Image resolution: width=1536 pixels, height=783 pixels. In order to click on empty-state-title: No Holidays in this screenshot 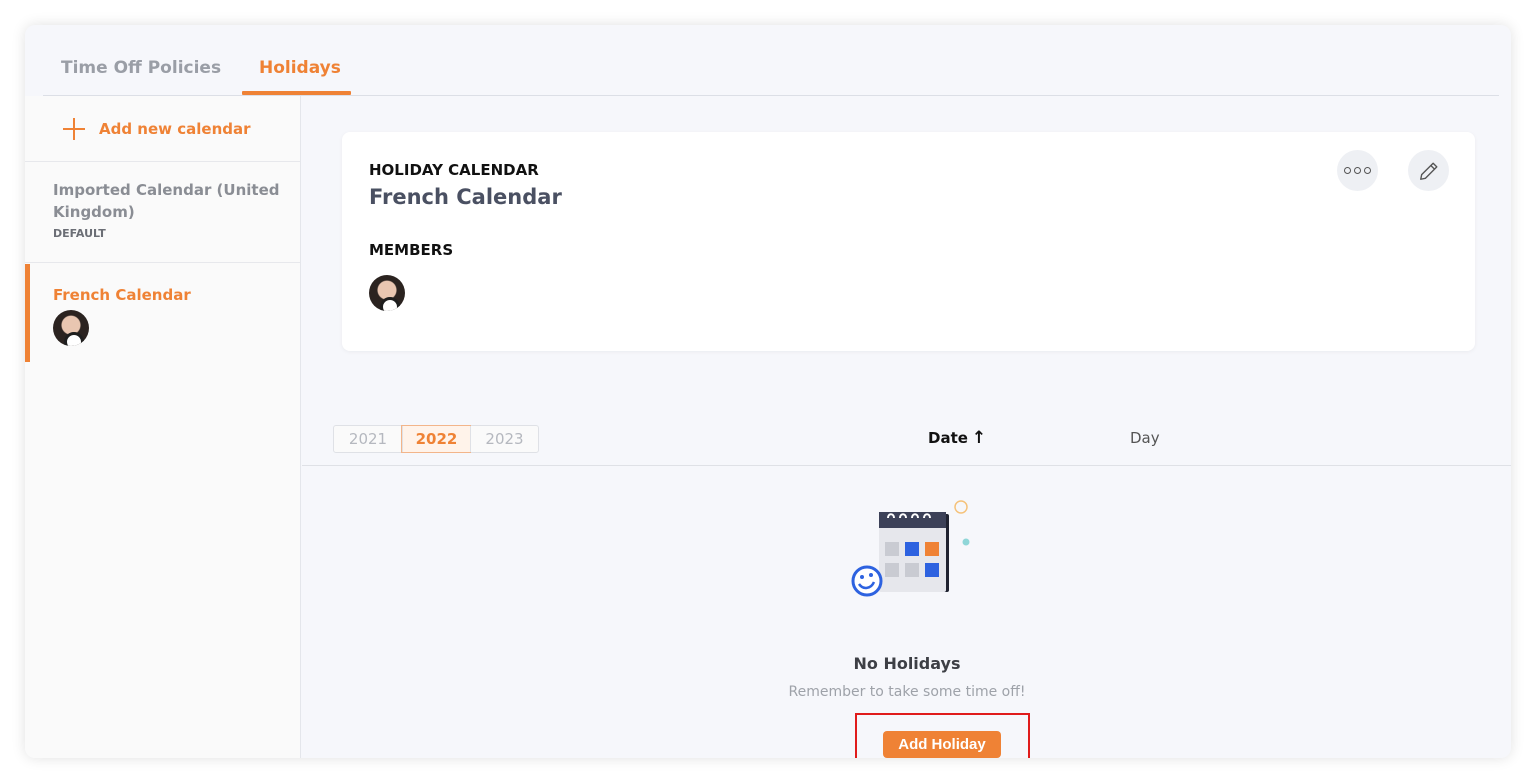, I will do `click(907, 663)`.